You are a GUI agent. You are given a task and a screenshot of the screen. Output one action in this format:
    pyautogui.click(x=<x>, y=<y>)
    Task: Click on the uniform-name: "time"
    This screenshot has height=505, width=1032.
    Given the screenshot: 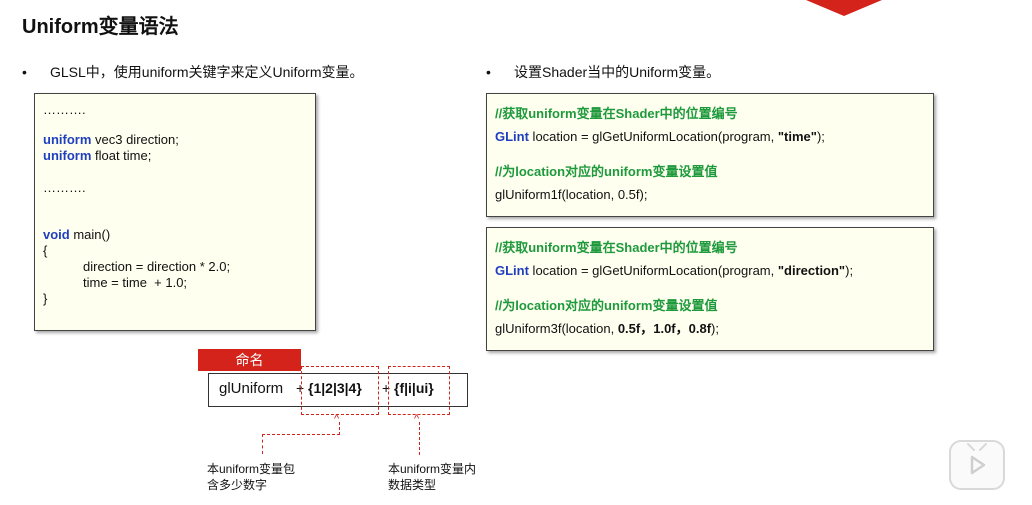 What is the action you would take?
    pyautogui.click(x=797, y=136)
    